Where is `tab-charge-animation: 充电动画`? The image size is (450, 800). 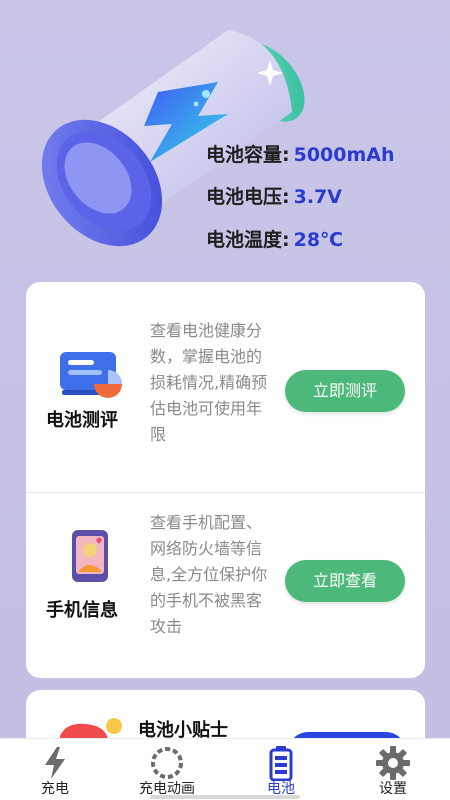 tab-charge-animation: 充电动画 is located at coordinates (167, 769).